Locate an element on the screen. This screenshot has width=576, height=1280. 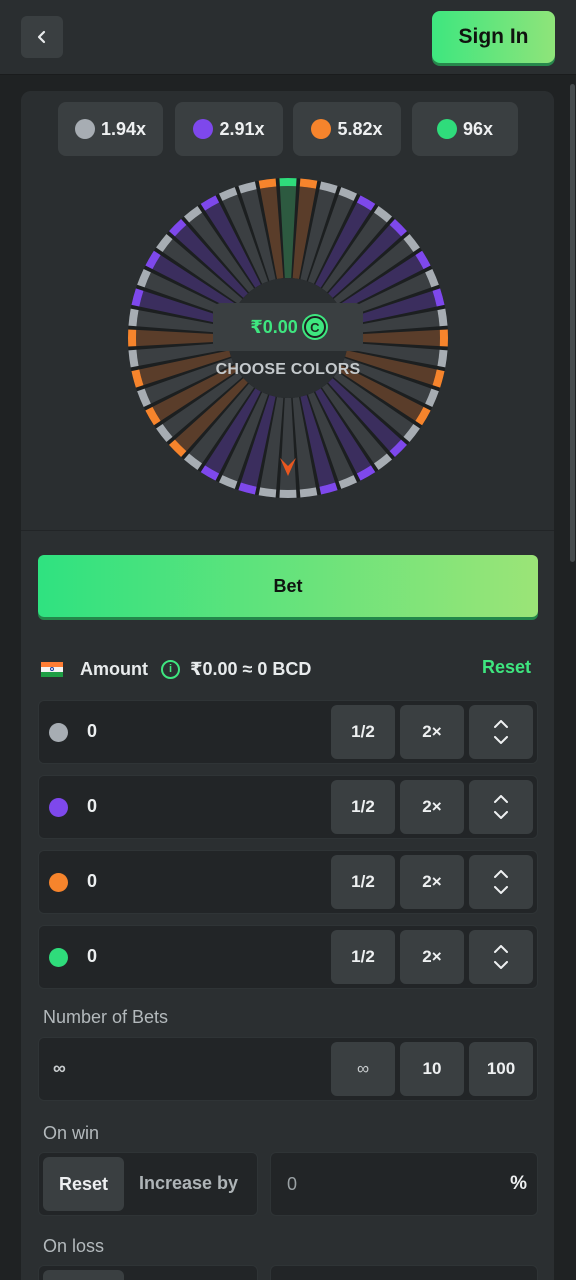
ten-bets-button: 10 is located at coordinates (432, 1069).